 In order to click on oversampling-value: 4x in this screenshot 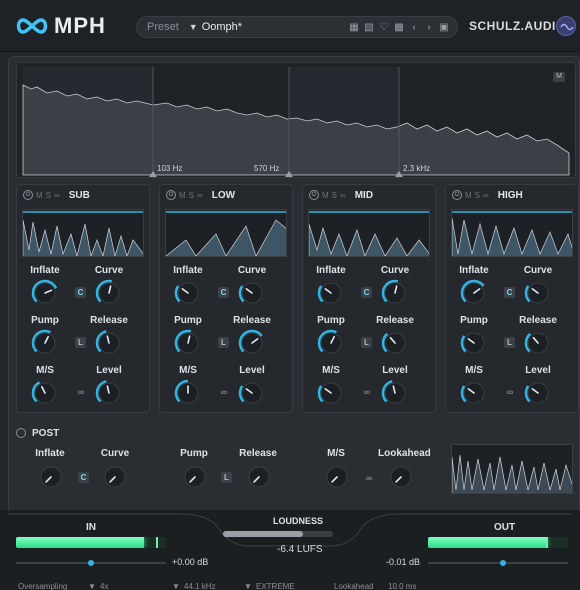, I will do `click(104, 586)`.